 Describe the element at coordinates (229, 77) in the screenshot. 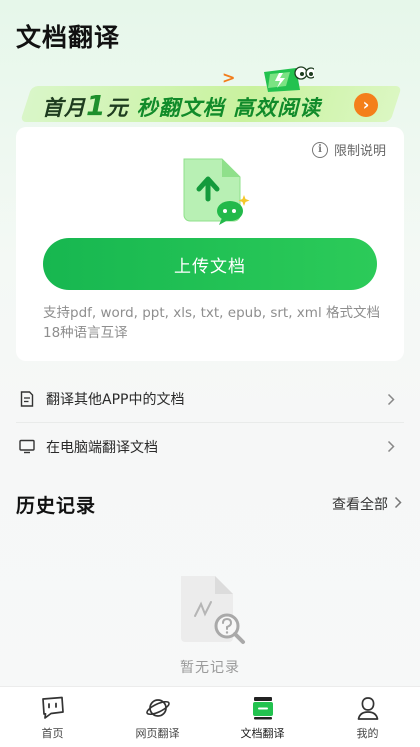

I see `spark-icon: >` at that location.